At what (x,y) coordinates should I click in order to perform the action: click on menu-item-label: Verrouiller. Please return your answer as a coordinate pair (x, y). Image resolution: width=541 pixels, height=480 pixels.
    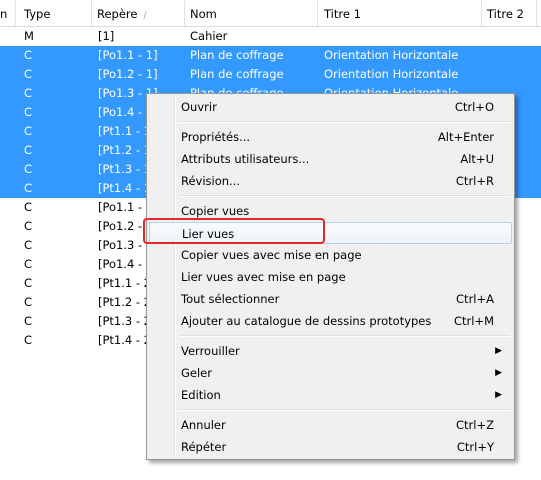
    Looking at the image, I should click on (210, 351).